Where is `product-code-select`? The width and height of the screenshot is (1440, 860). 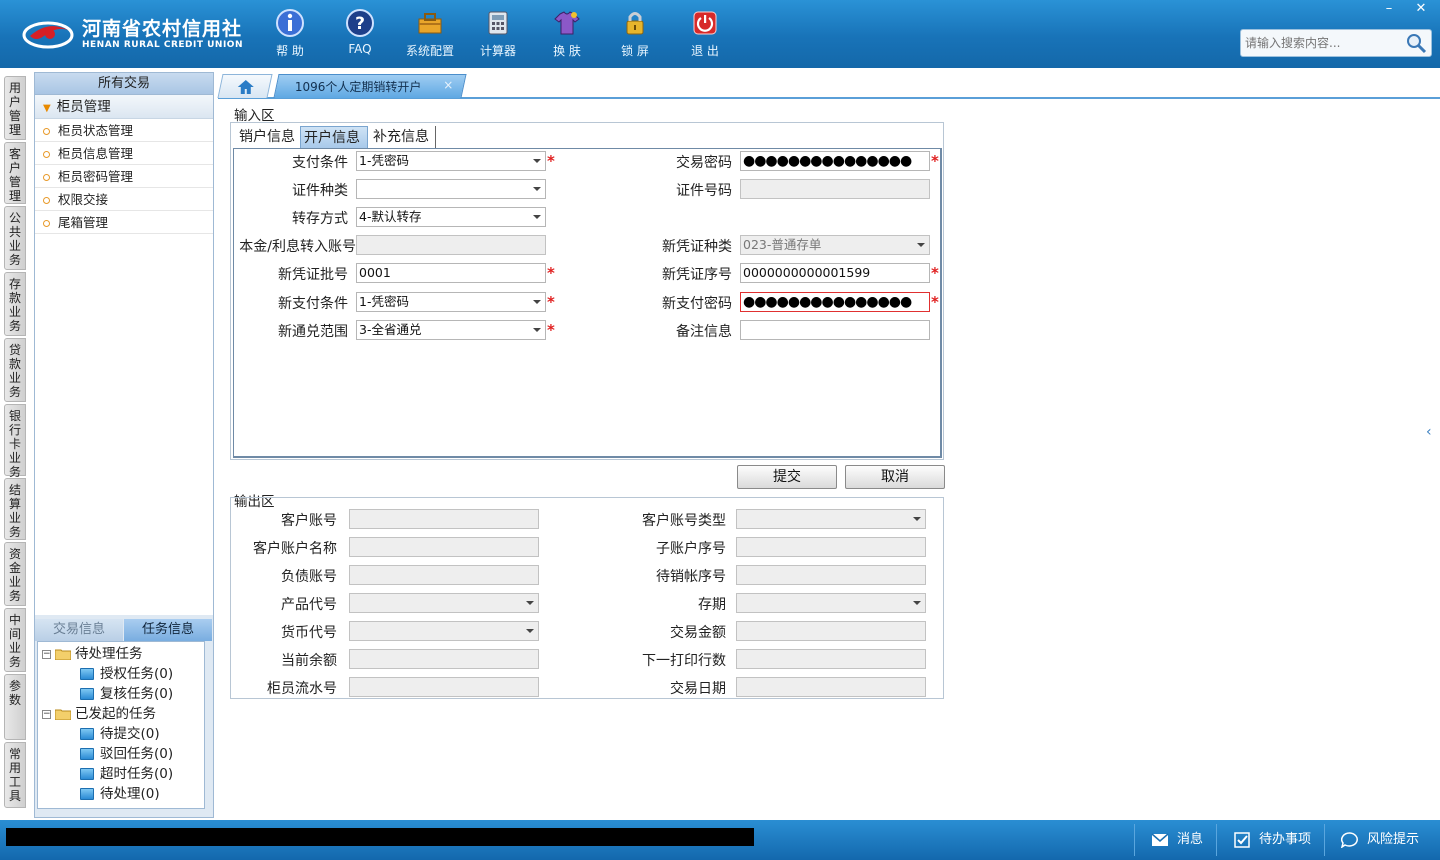 product-code-select is located at coordinates (444, 603).